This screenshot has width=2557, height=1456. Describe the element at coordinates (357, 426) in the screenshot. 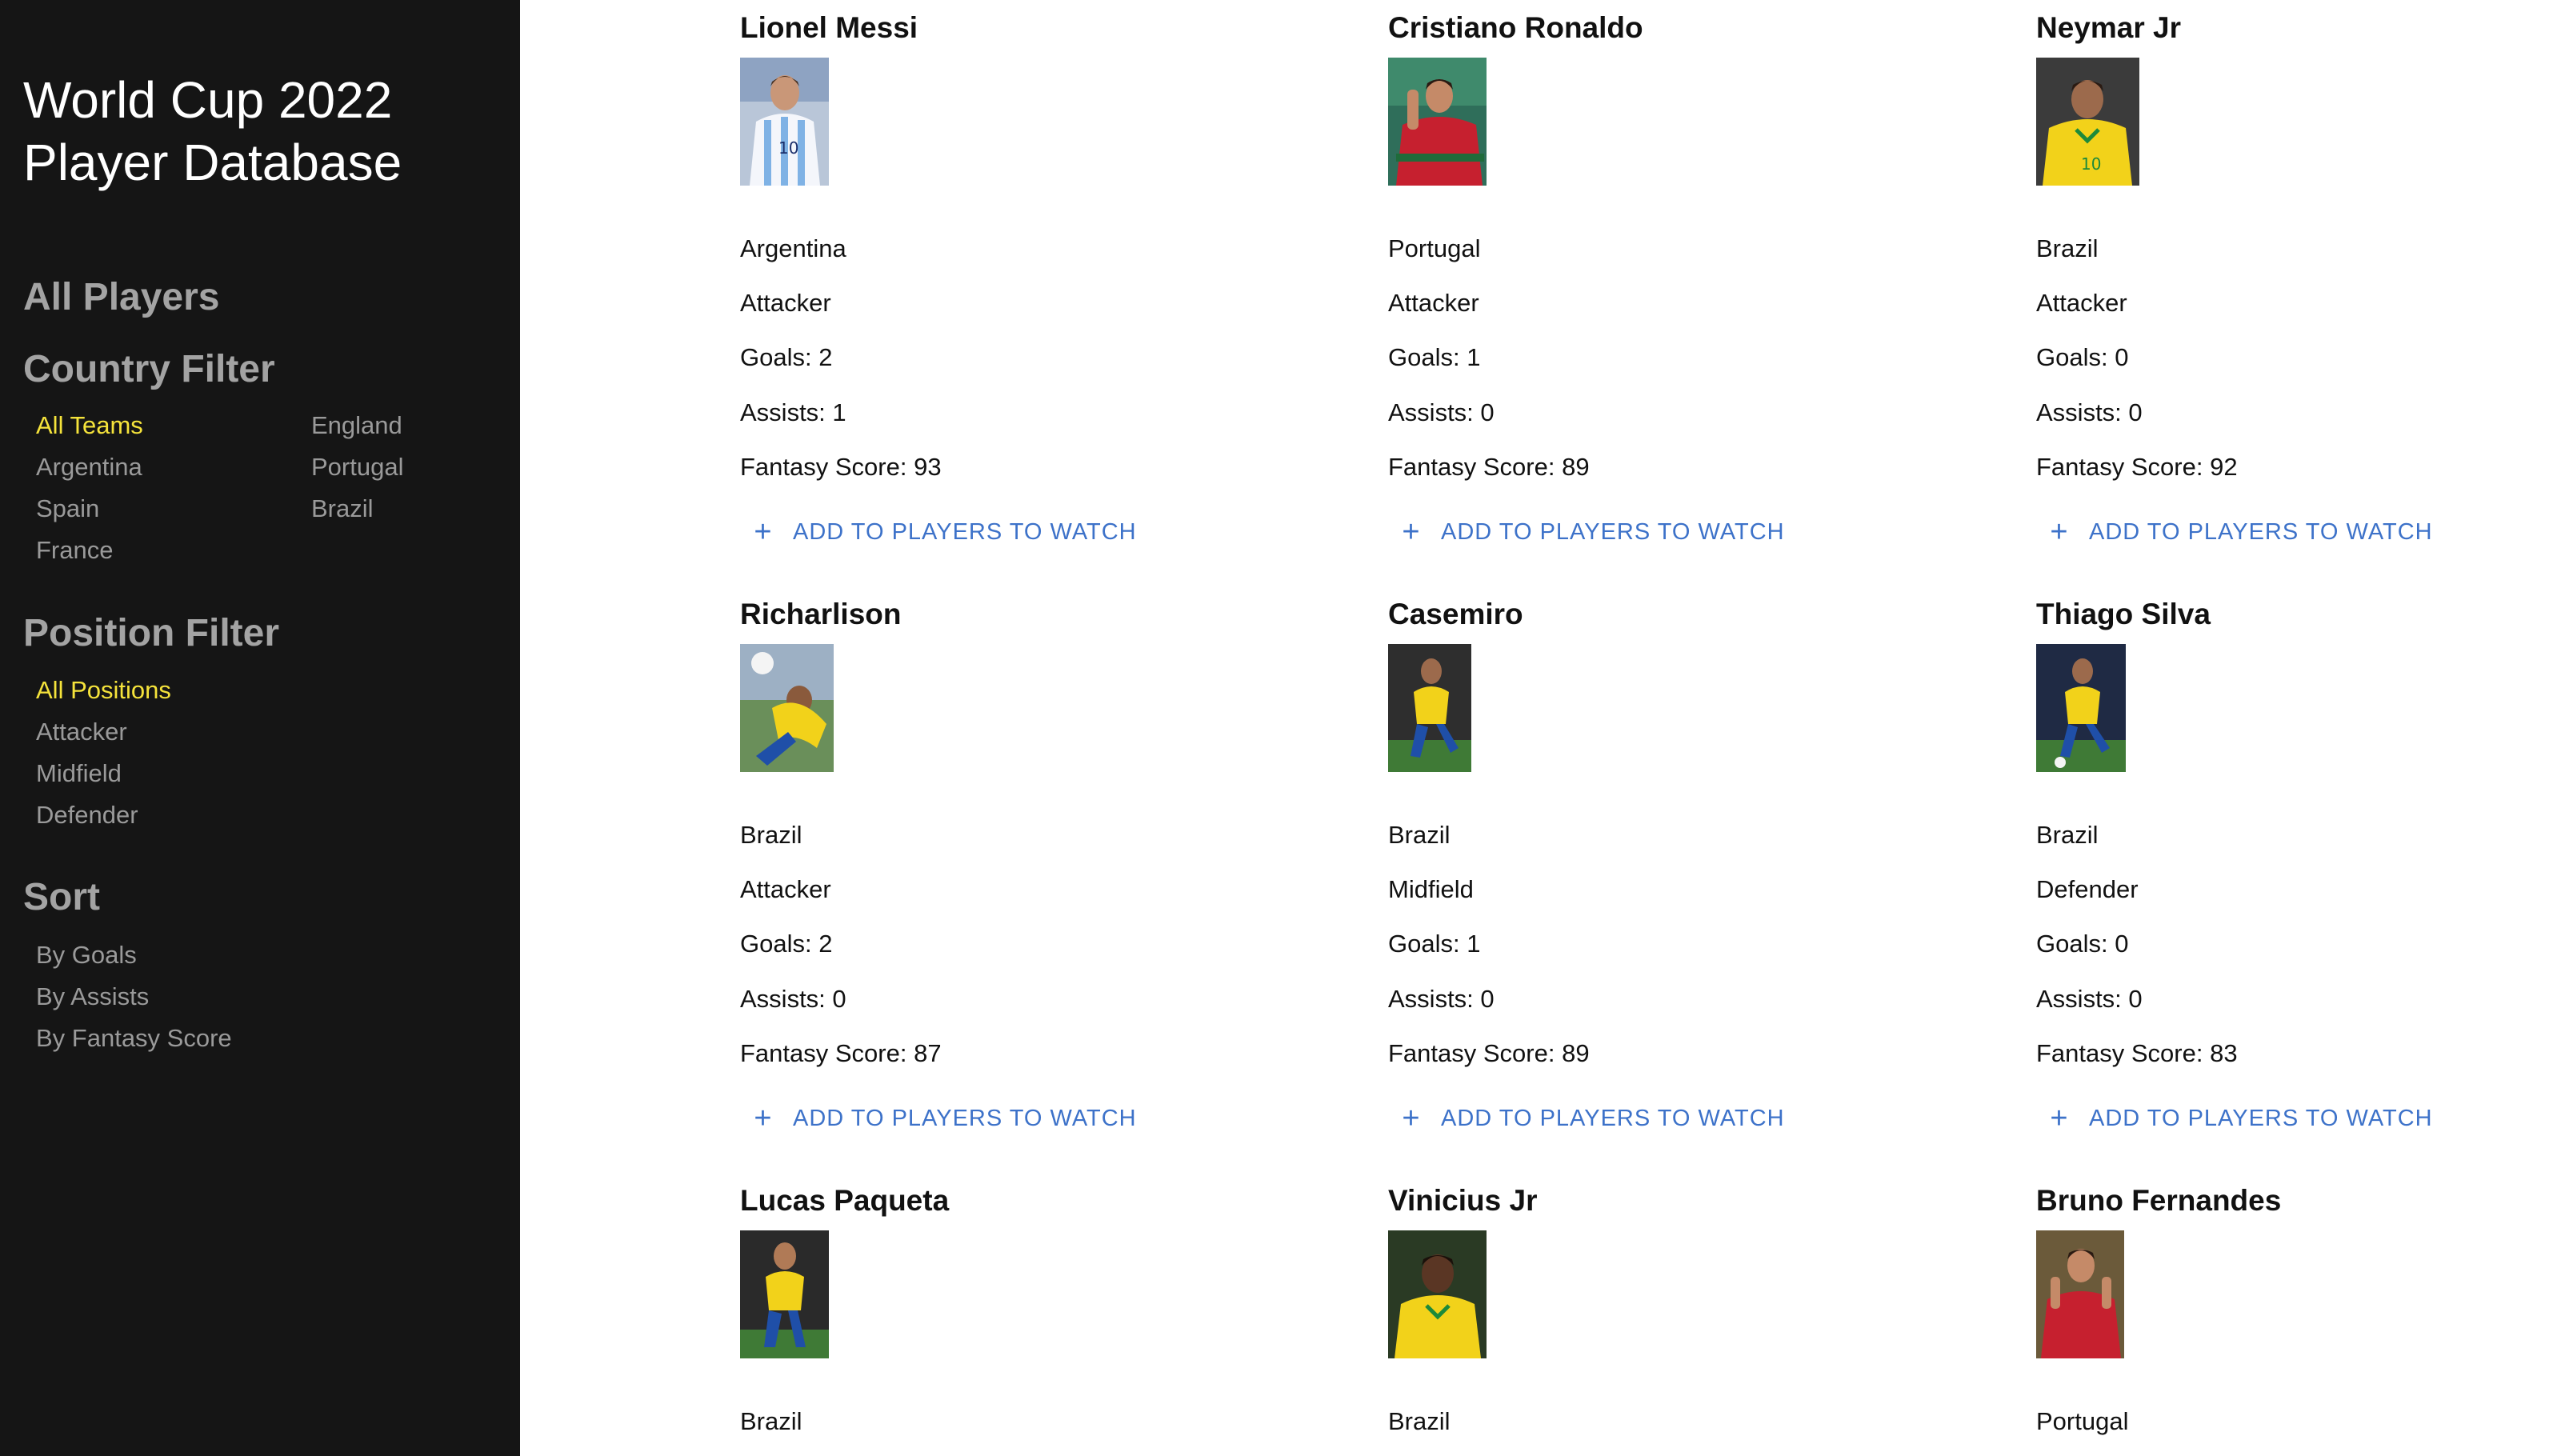

I see `country-option-england: England` at that location.